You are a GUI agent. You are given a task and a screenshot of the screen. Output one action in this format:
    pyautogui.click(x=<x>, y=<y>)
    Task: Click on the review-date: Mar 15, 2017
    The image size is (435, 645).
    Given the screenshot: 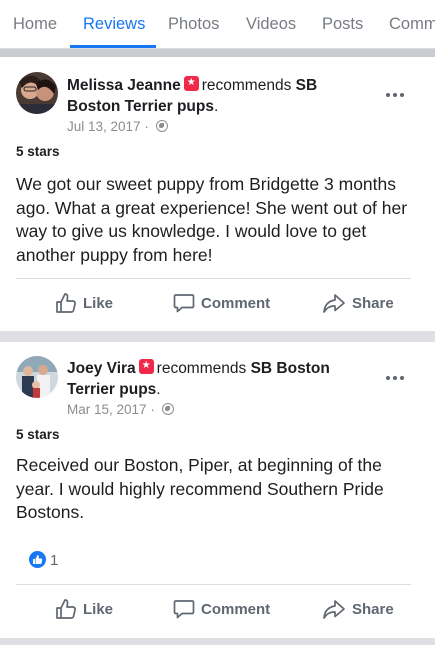 What is the action you would take?
    pyautogui.click(x=107, y=409)
    